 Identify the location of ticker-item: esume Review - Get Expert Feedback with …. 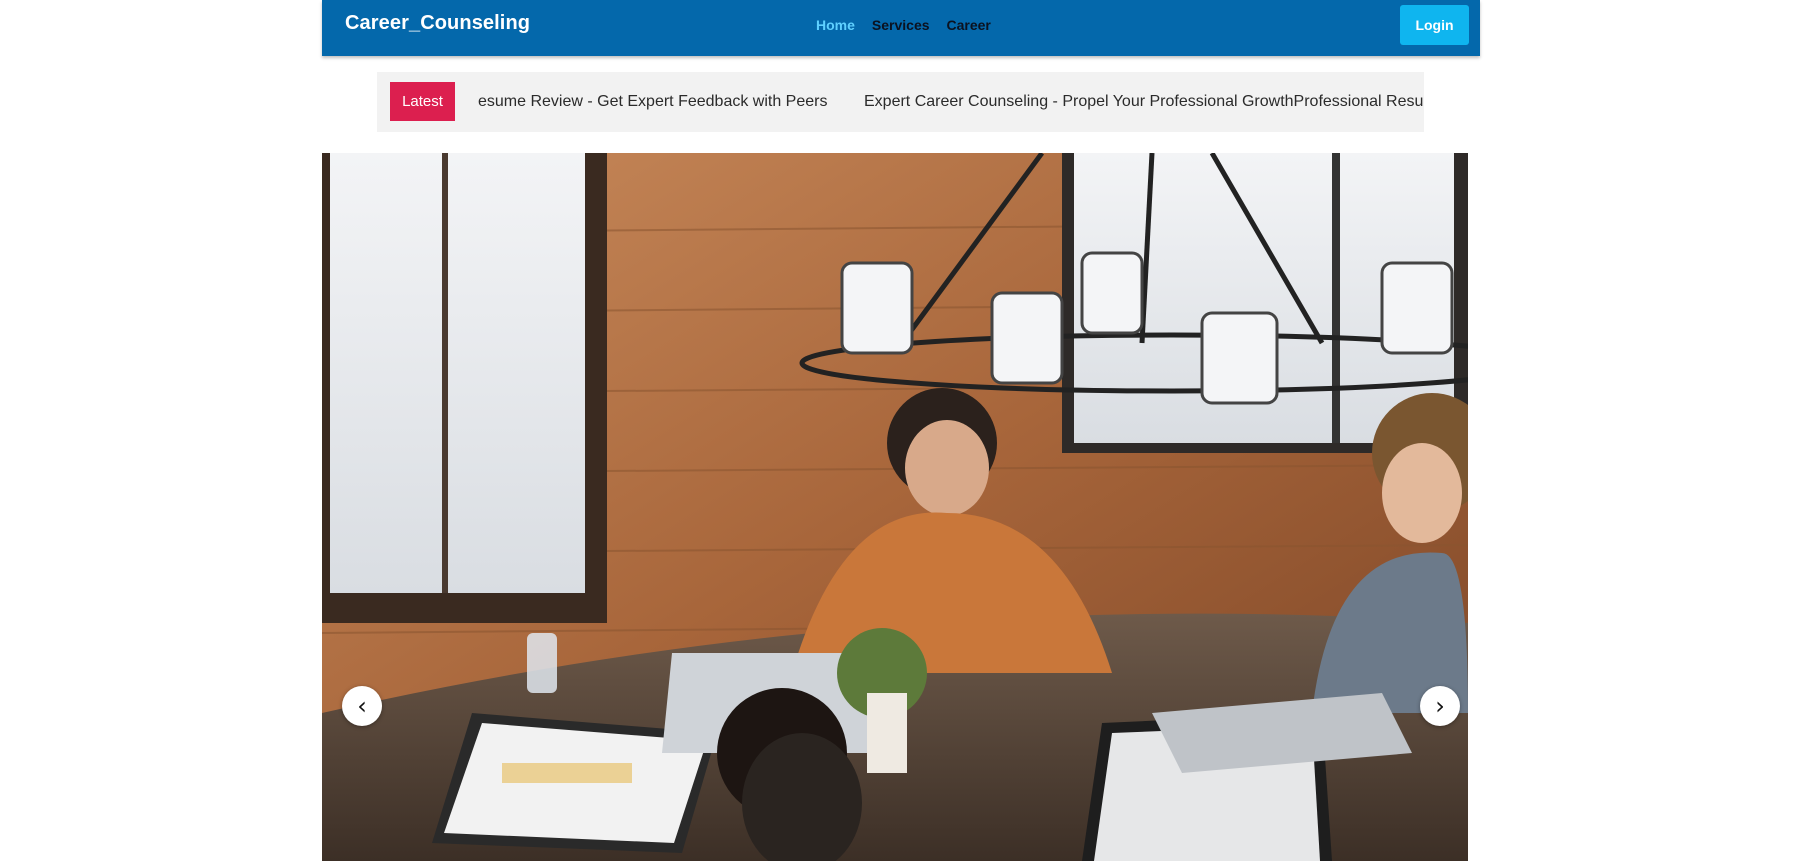
(652, 102).